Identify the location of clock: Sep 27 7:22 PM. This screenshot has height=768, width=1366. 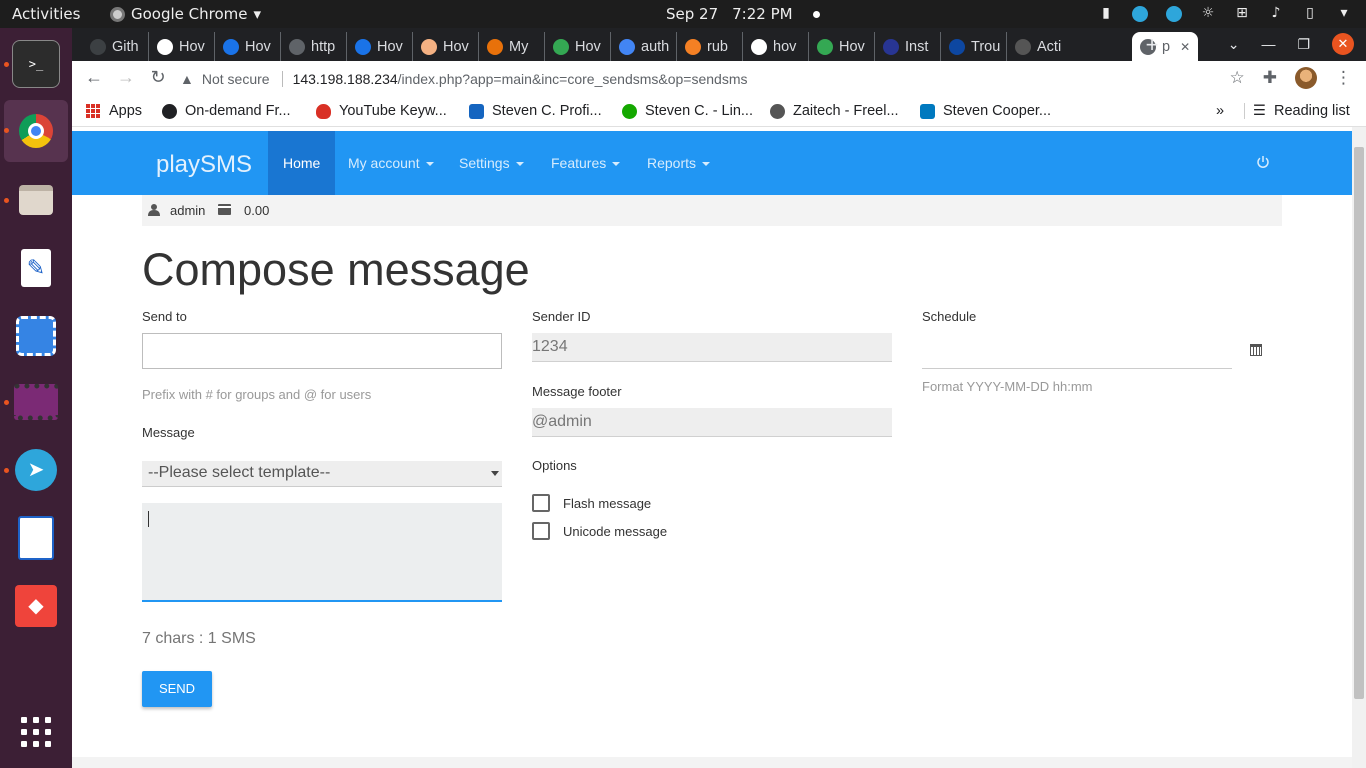
(743, 14).